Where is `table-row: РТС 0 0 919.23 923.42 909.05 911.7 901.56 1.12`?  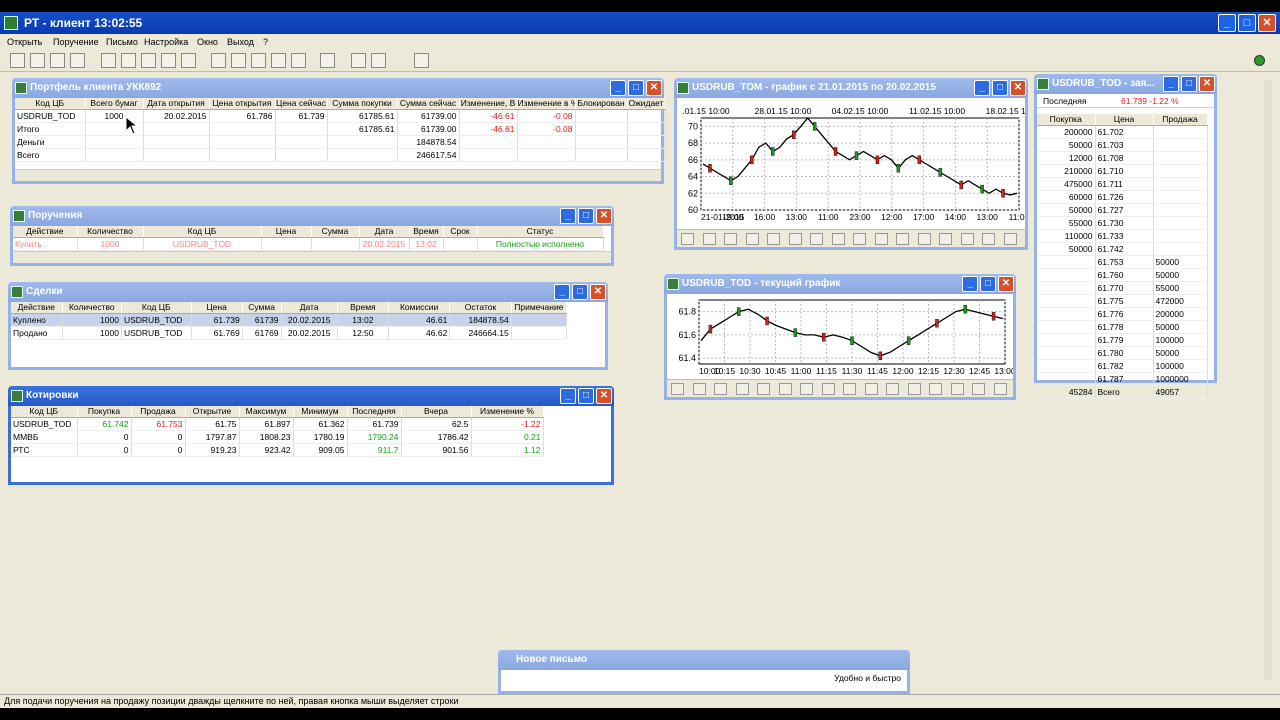
table-row: РТС 0 0 919.23 923.42 909.05 911.7 901.56 1.12 is located at coordinates (277, 450).